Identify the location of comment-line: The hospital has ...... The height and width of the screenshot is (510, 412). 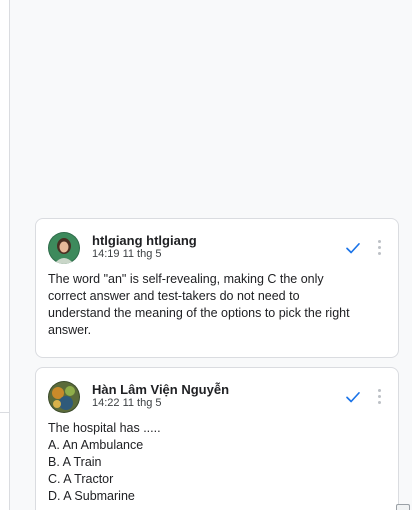
(104, 428).